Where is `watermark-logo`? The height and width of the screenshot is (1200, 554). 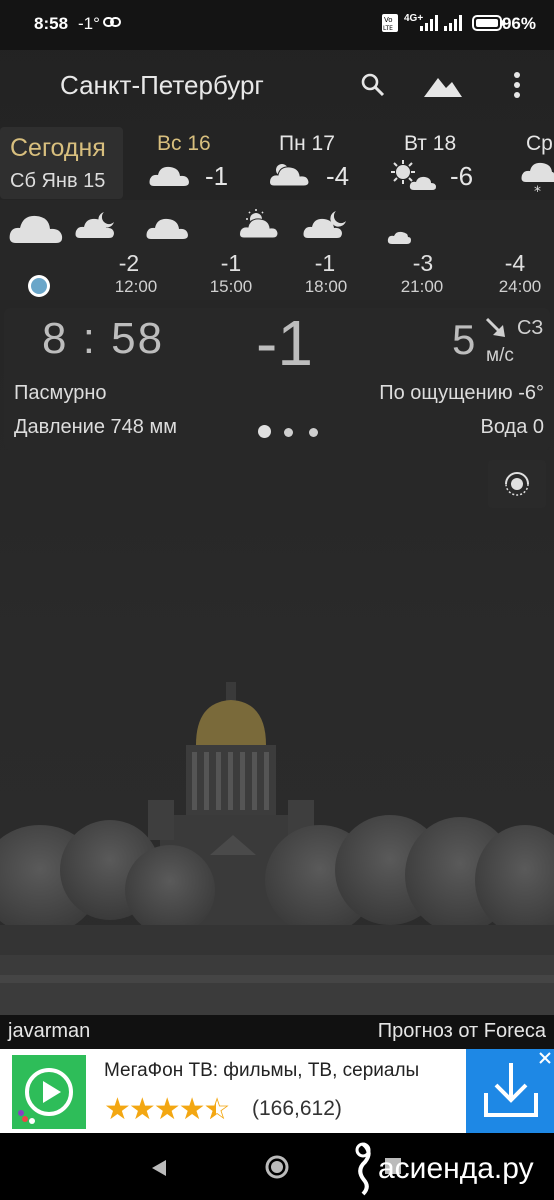 watermark-logo is located at coordinates (363, 1169).